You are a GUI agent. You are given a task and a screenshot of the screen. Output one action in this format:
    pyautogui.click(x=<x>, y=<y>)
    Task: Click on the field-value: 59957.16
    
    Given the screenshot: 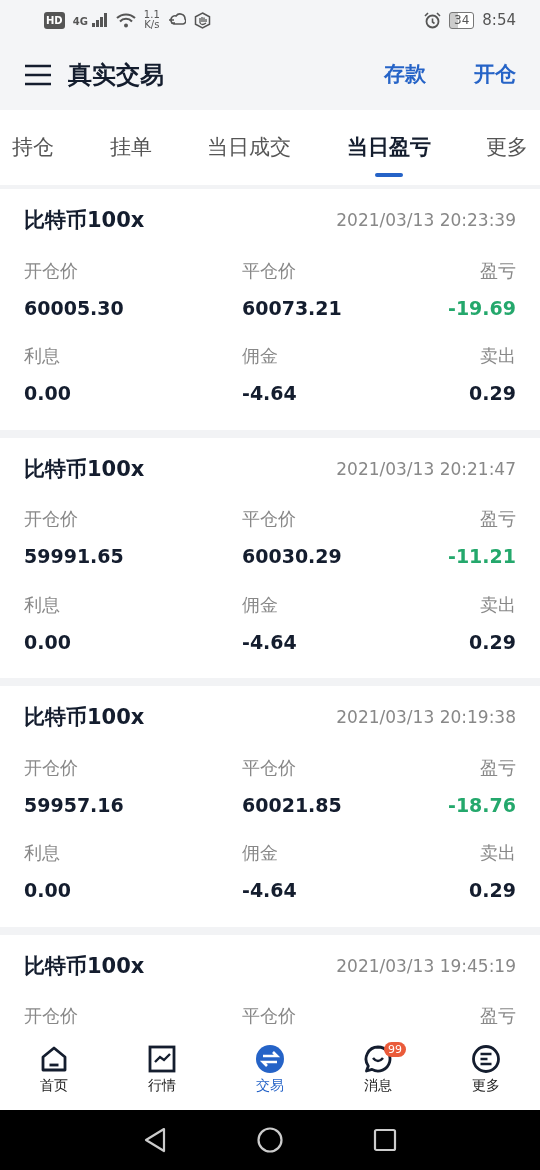 What is the action you would take?
    pyautogui.click(x=74, y=805)
    